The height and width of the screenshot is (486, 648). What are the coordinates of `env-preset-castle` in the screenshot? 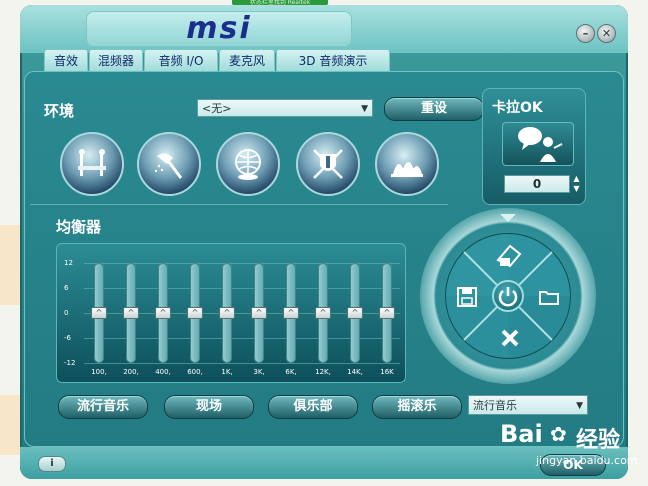 It's located at (328, 164).